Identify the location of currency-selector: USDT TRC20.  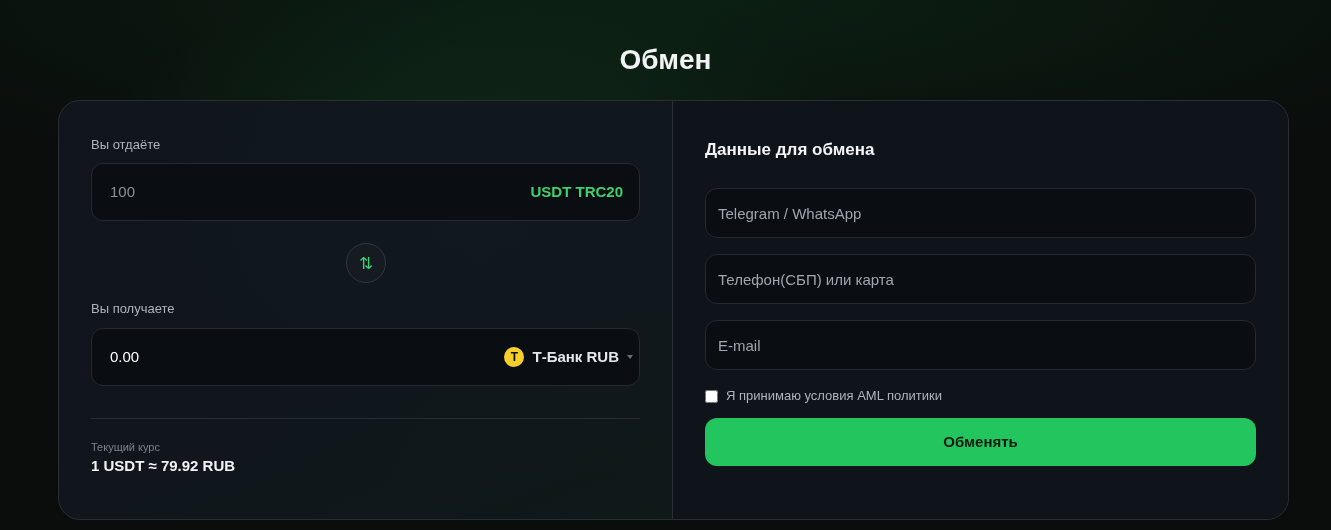
(576, 192).